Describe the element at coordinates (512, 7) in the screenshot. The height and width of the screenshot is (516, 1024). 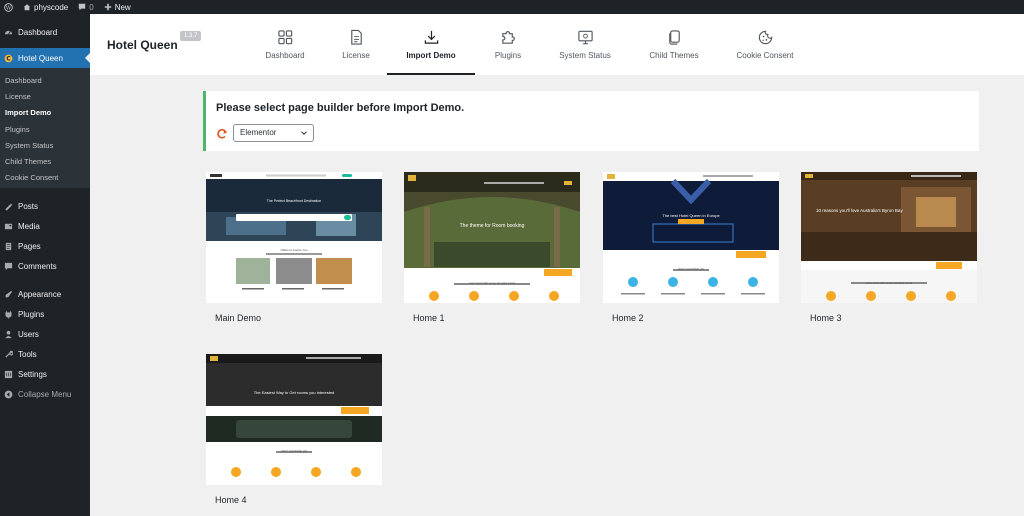
I see `admin-bar: W physcode 0 New` at that location.